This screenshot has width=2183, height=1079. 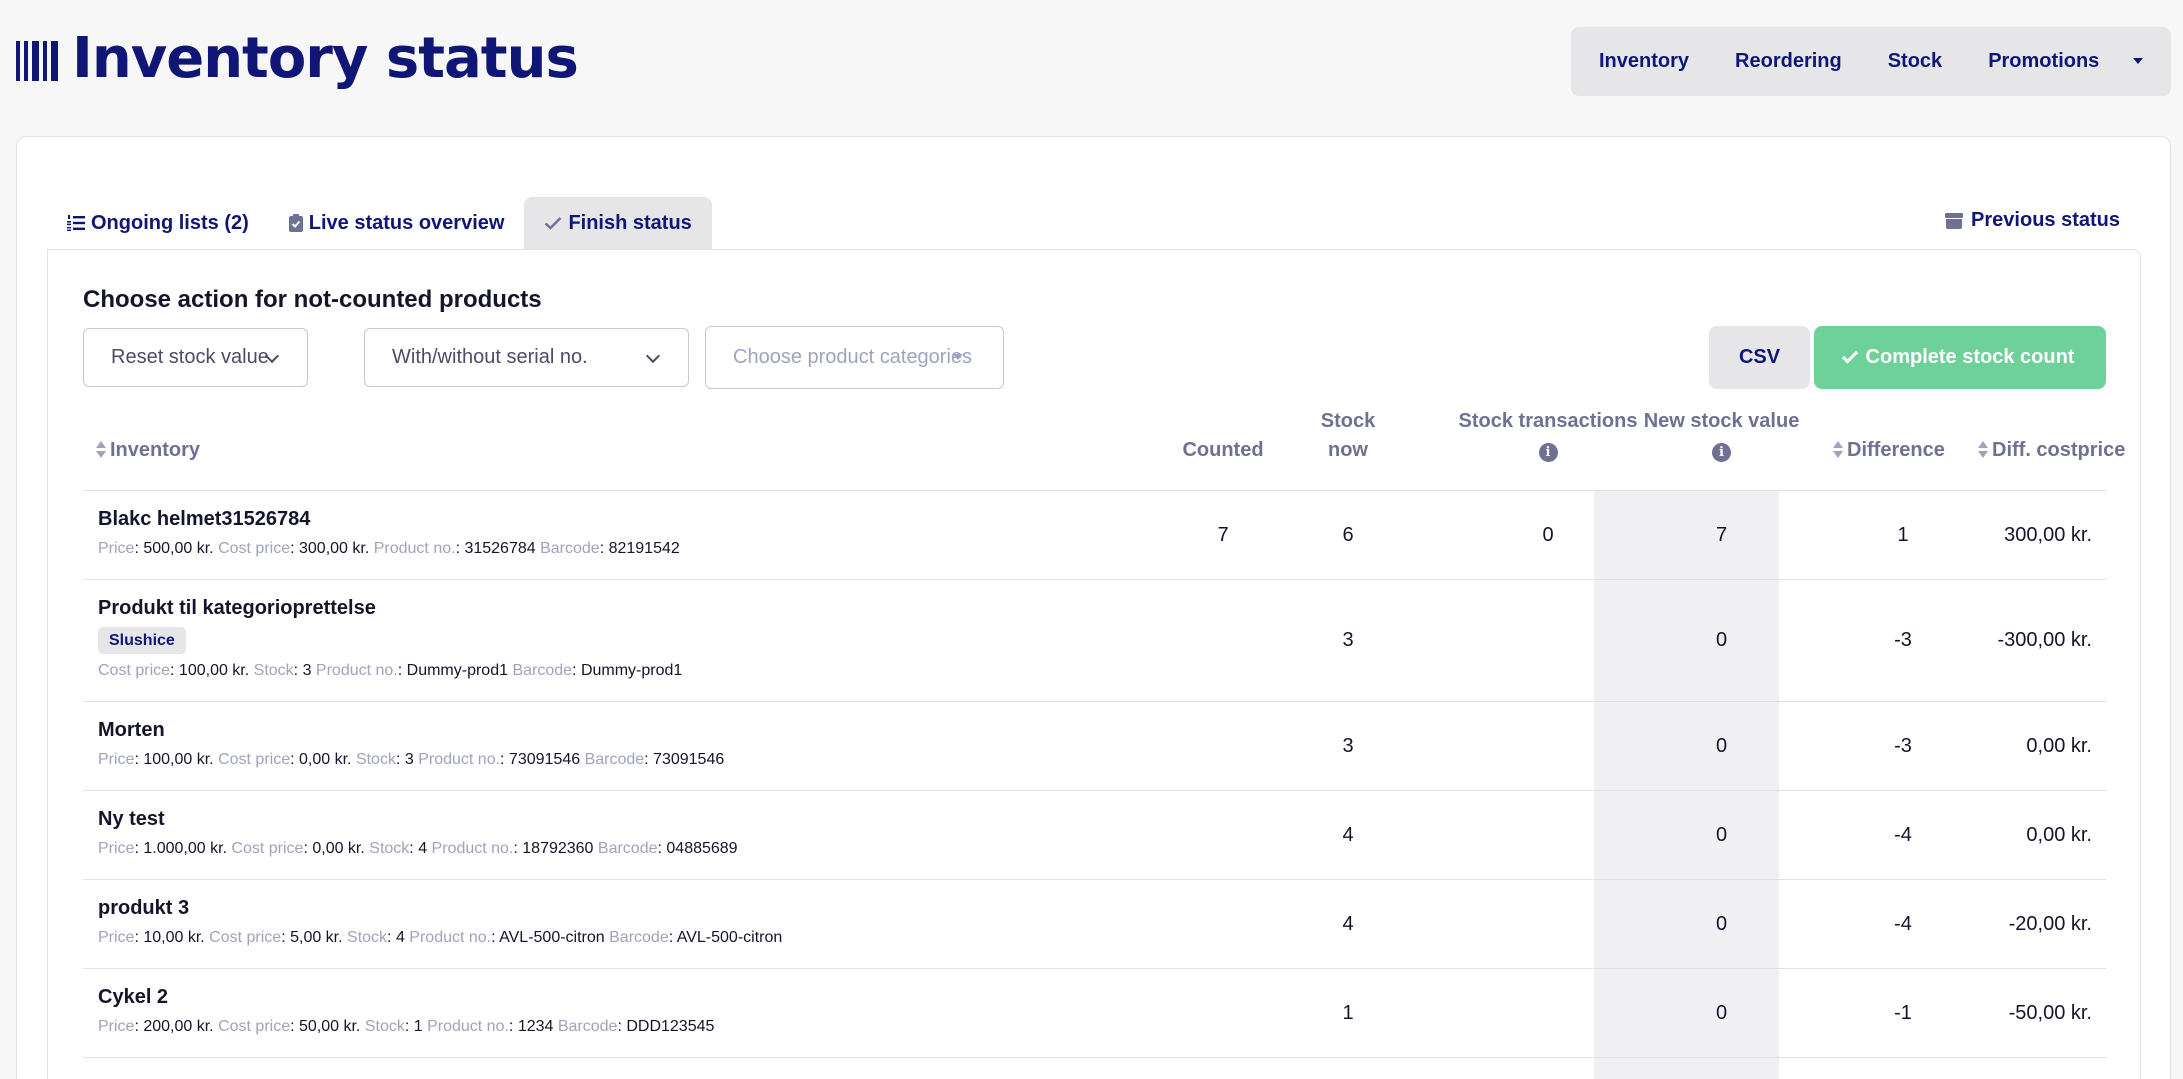 I want to click on tab-label: Finish status, so click(x=630, y=222).